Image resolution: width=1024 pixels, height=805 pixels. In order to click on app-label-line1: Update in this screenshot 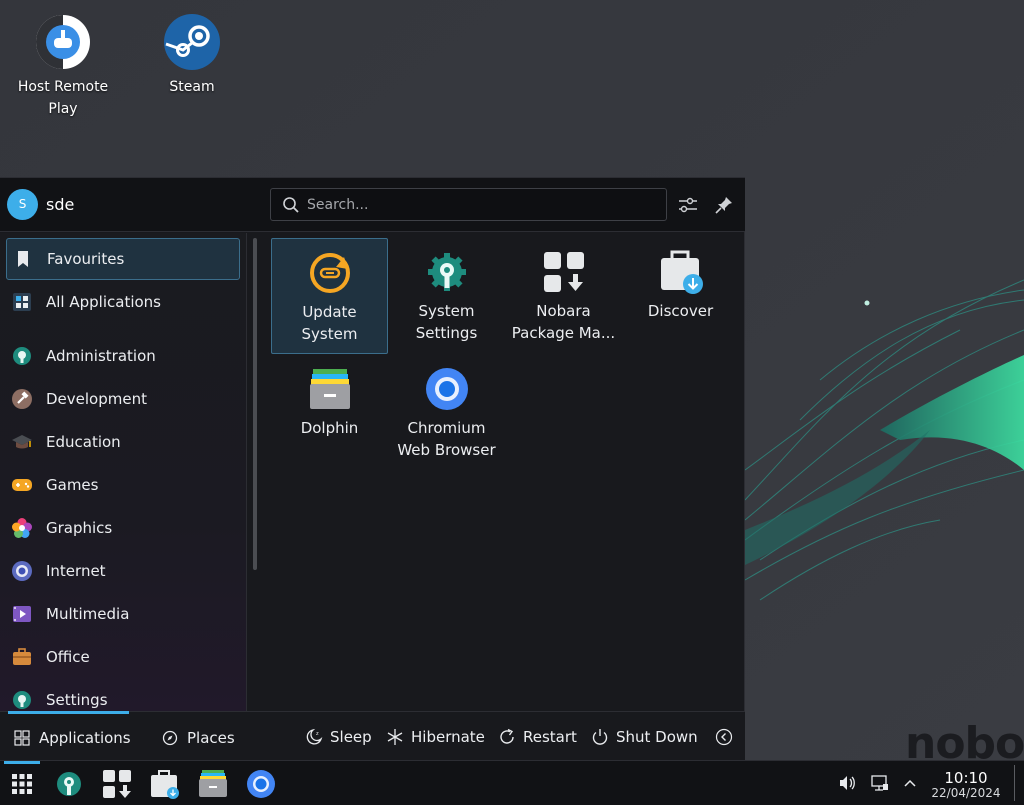, I will do `click(329, 312)`.